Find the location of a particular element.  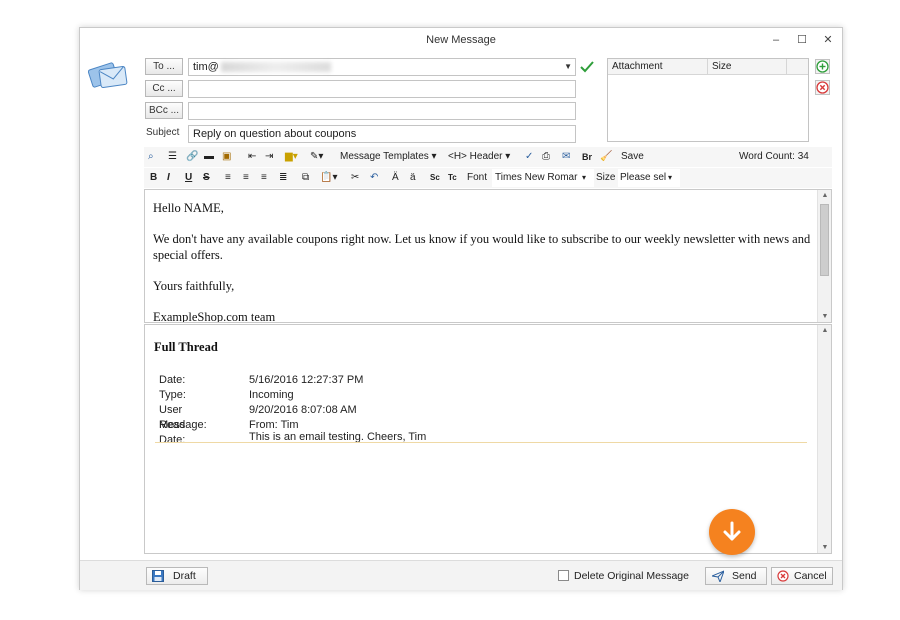

arrow-down-icon is located at coordinates (732, 531).